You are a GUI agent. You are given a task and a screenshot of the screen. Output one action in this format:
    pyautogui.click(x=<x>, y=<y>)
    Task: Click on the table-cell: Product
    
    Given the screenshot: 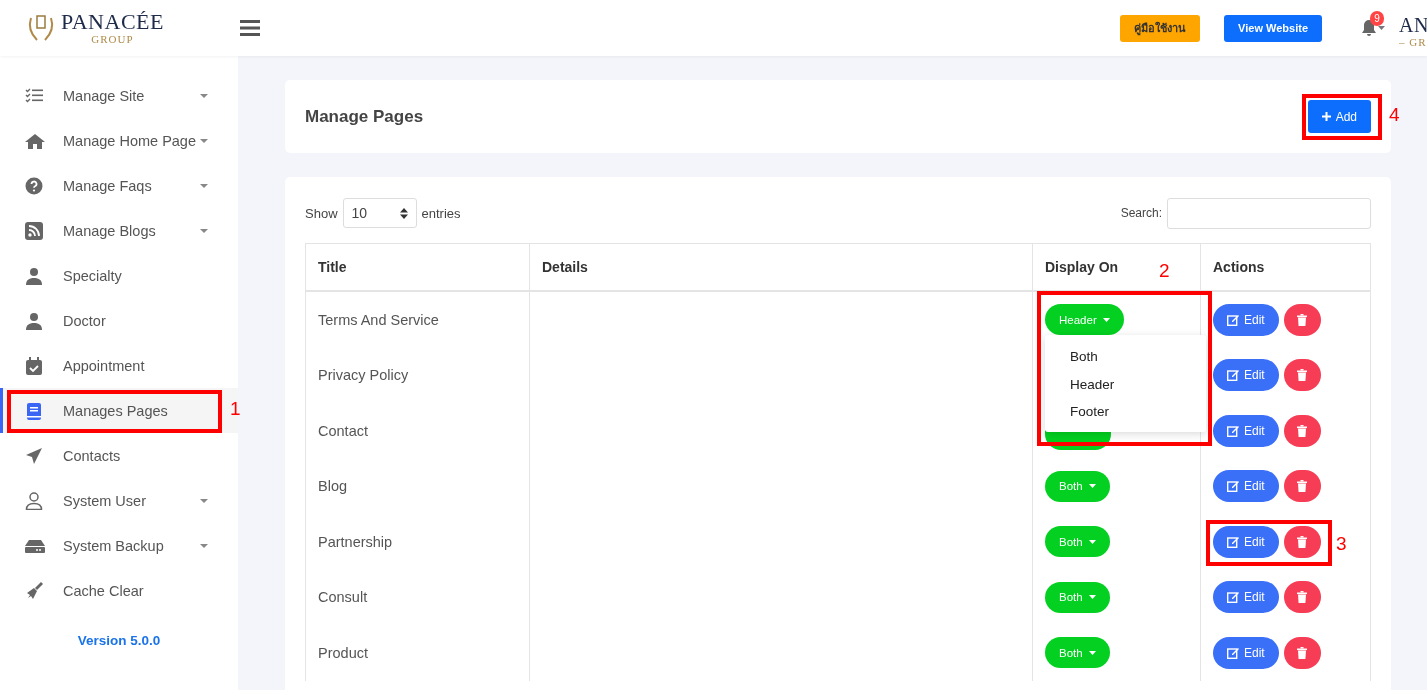 What is the action you would take?
    pyautogui.click(x=417, y=653)
    